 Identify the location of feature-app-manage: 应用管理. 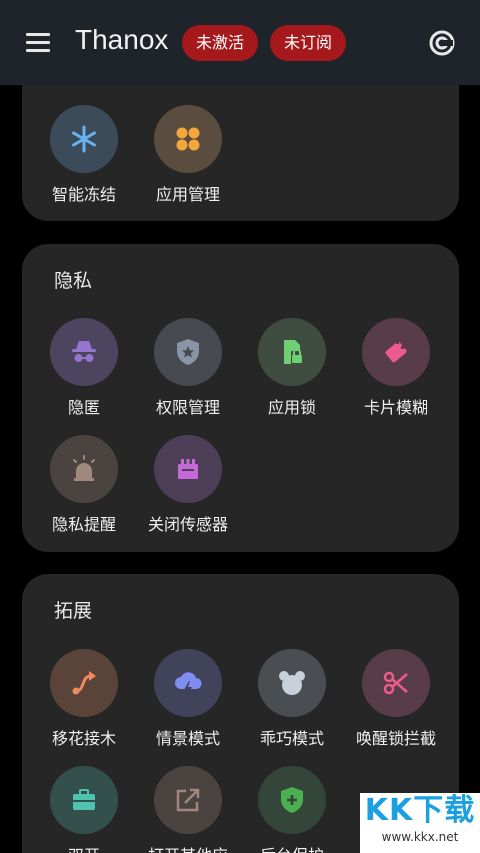
(188, 155).